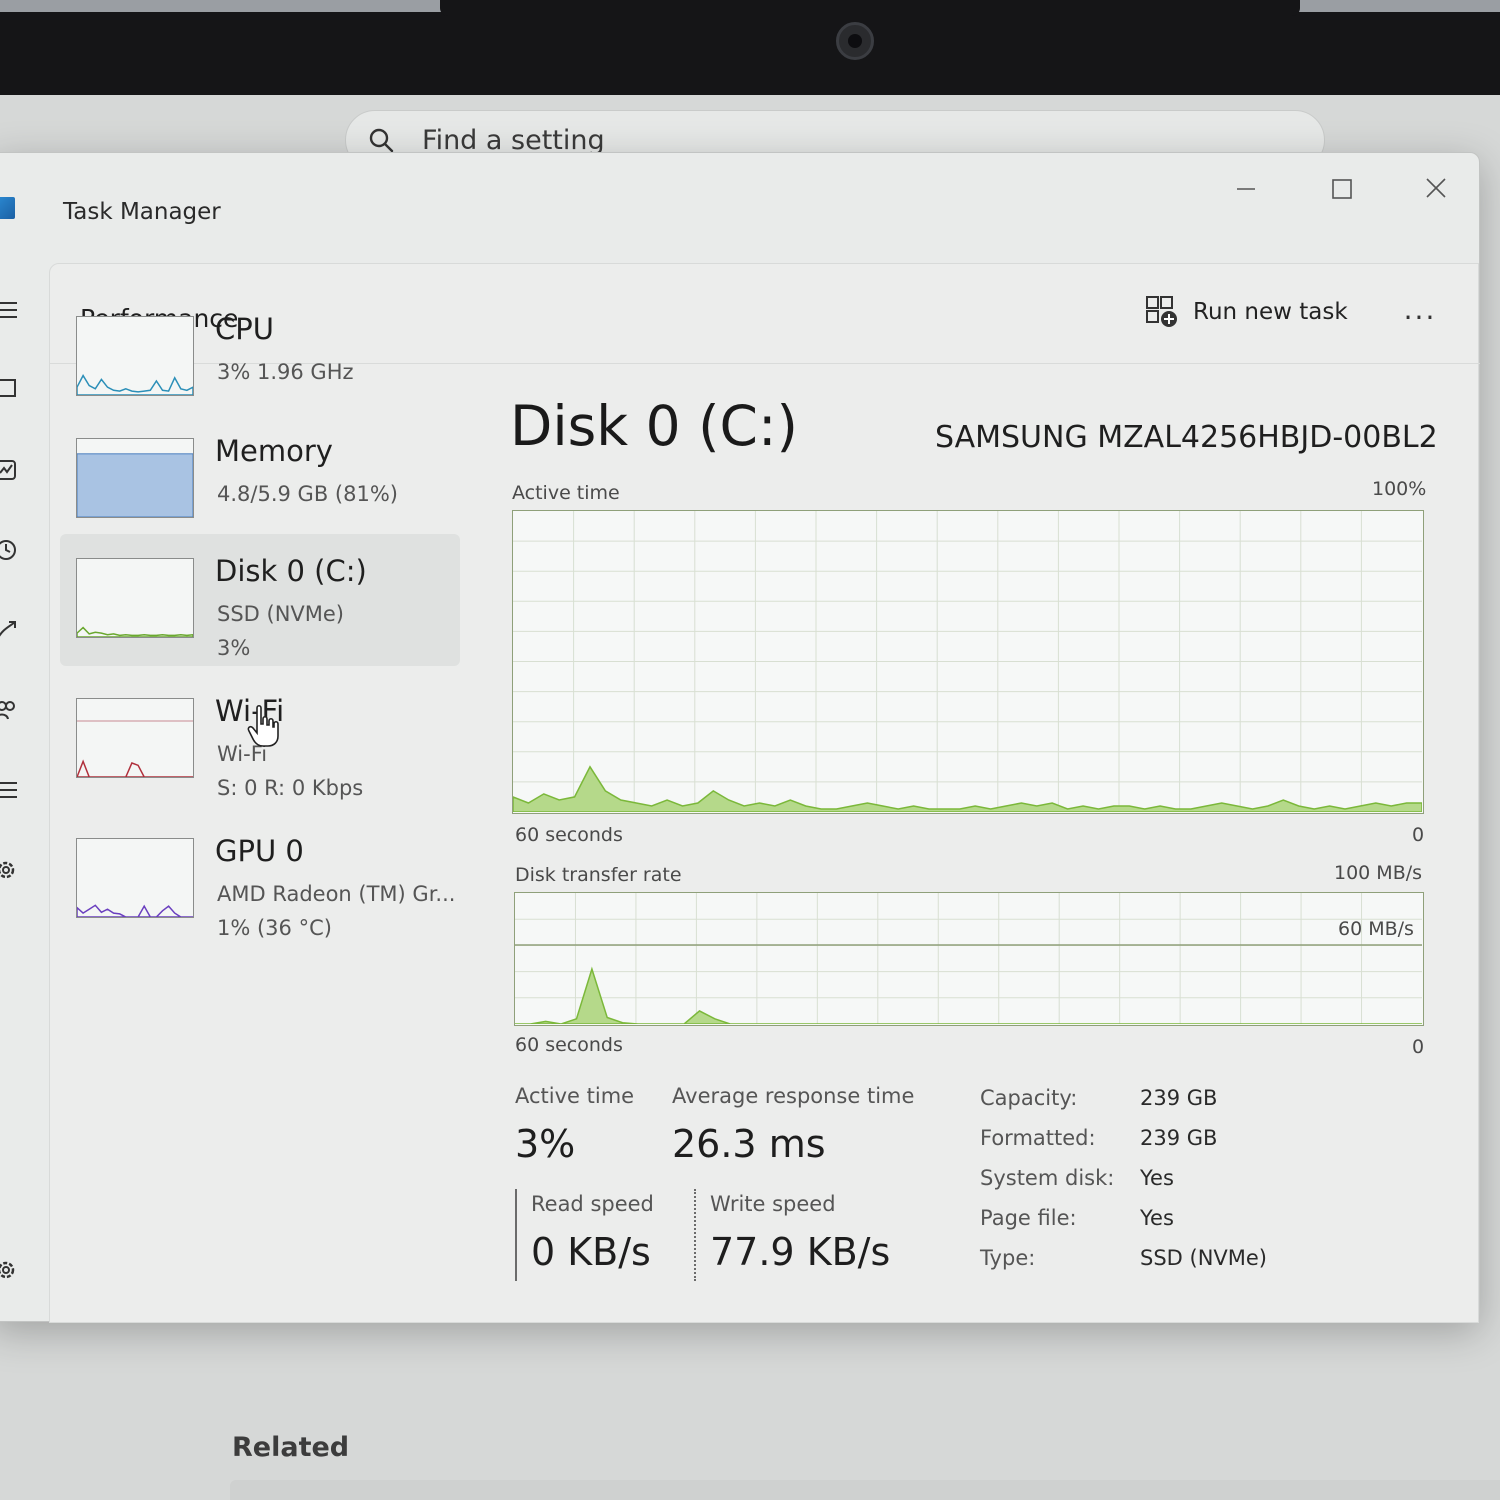 Image resolution: width=1500 pixels, height=1500 pixels. What do you see at coordinates (260, 358) in the screenshot?
I see `device-item-cpu: CPU 3% 1.96 GHz` at bounding box center [260, 358].